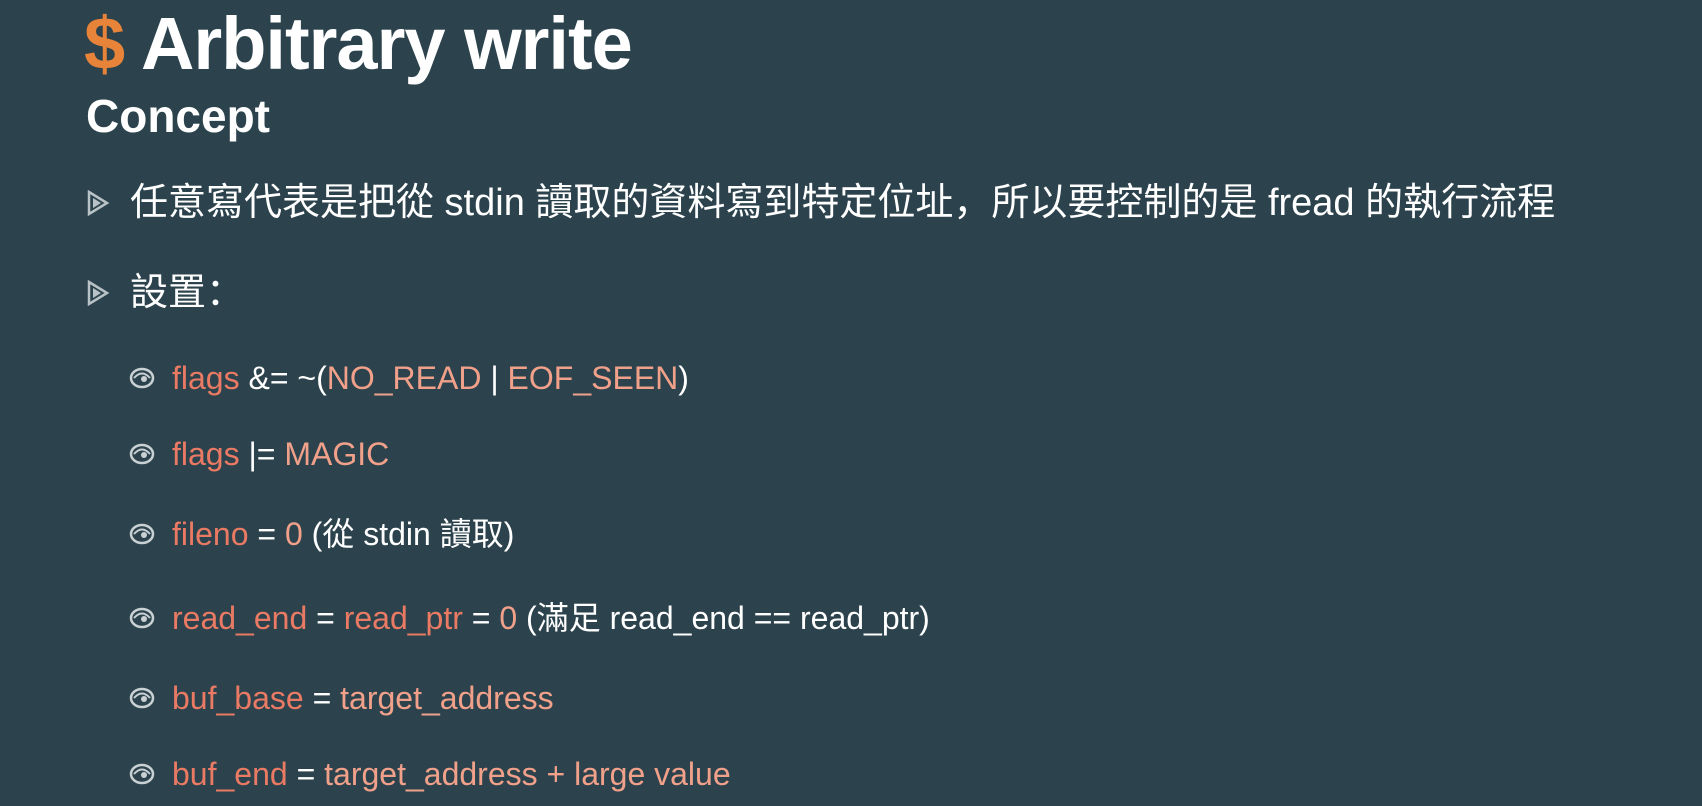  Describe the element at coordinates (187, 293) in the screenshot. I see `bullet-text: 設置：` at that location.